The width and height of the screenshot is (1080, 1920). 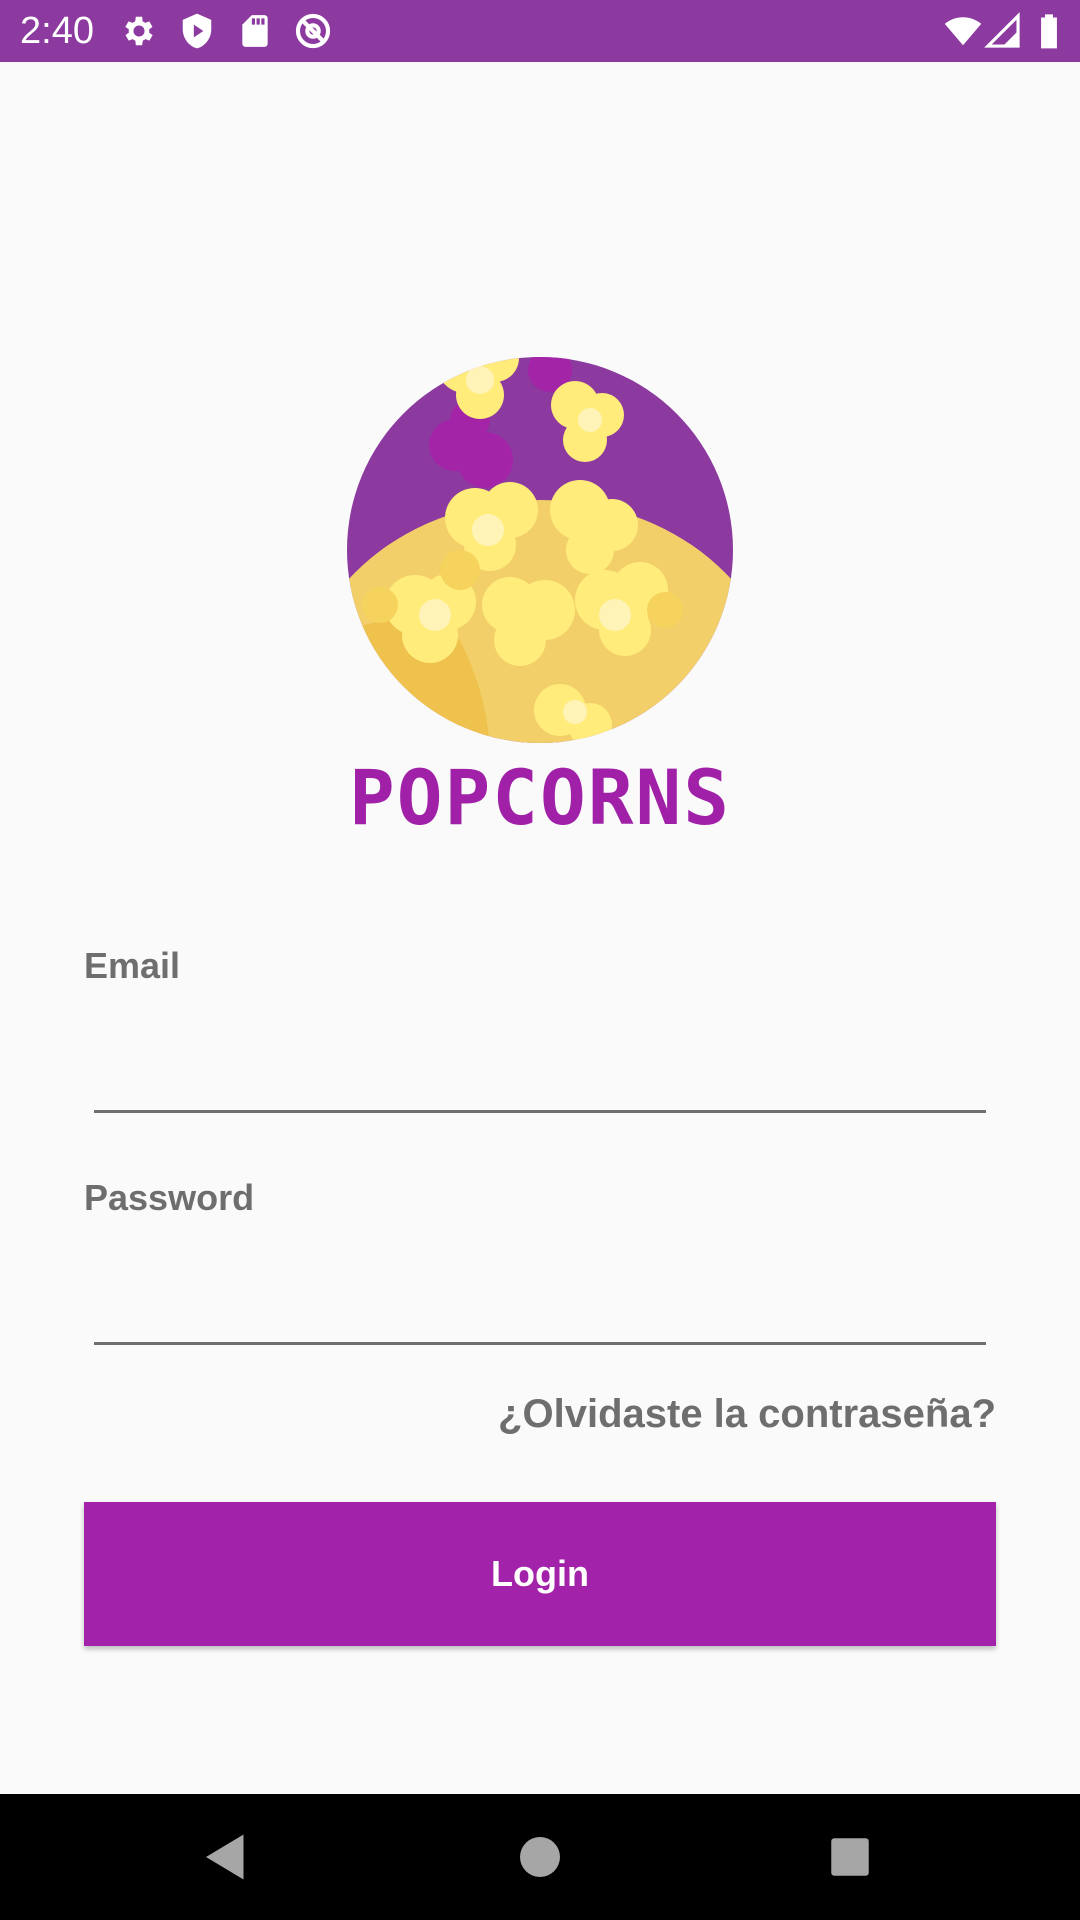 I want to click on back-icon, so click(x=226, y=1857).